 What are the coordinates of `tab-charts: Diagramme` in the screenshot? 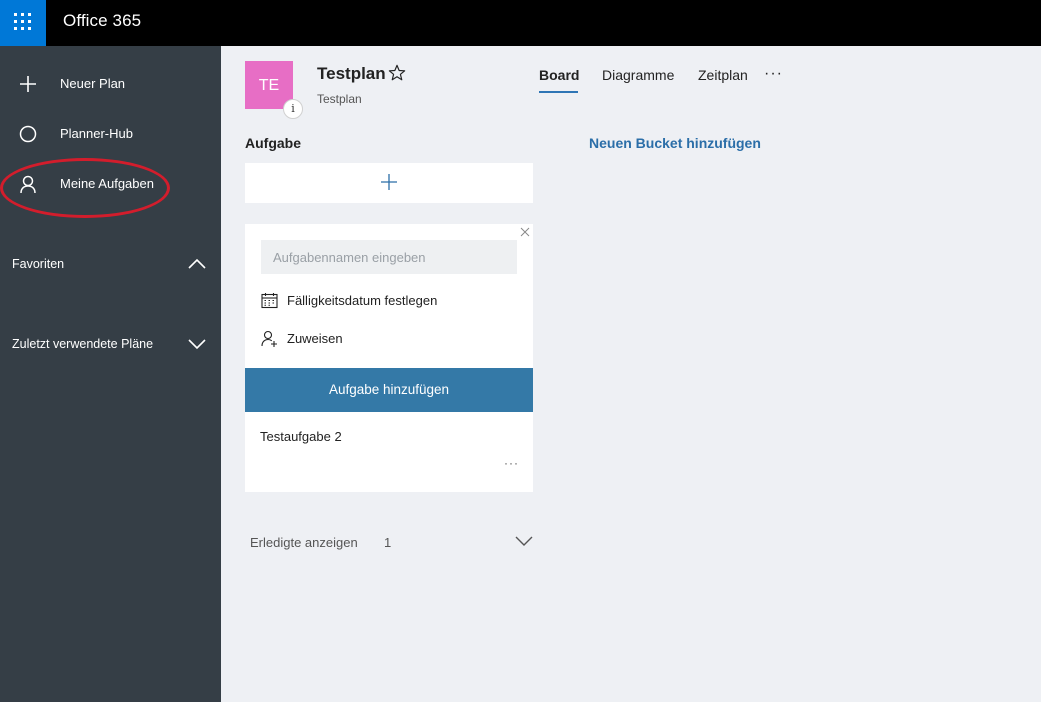 It's located at (638, 75).